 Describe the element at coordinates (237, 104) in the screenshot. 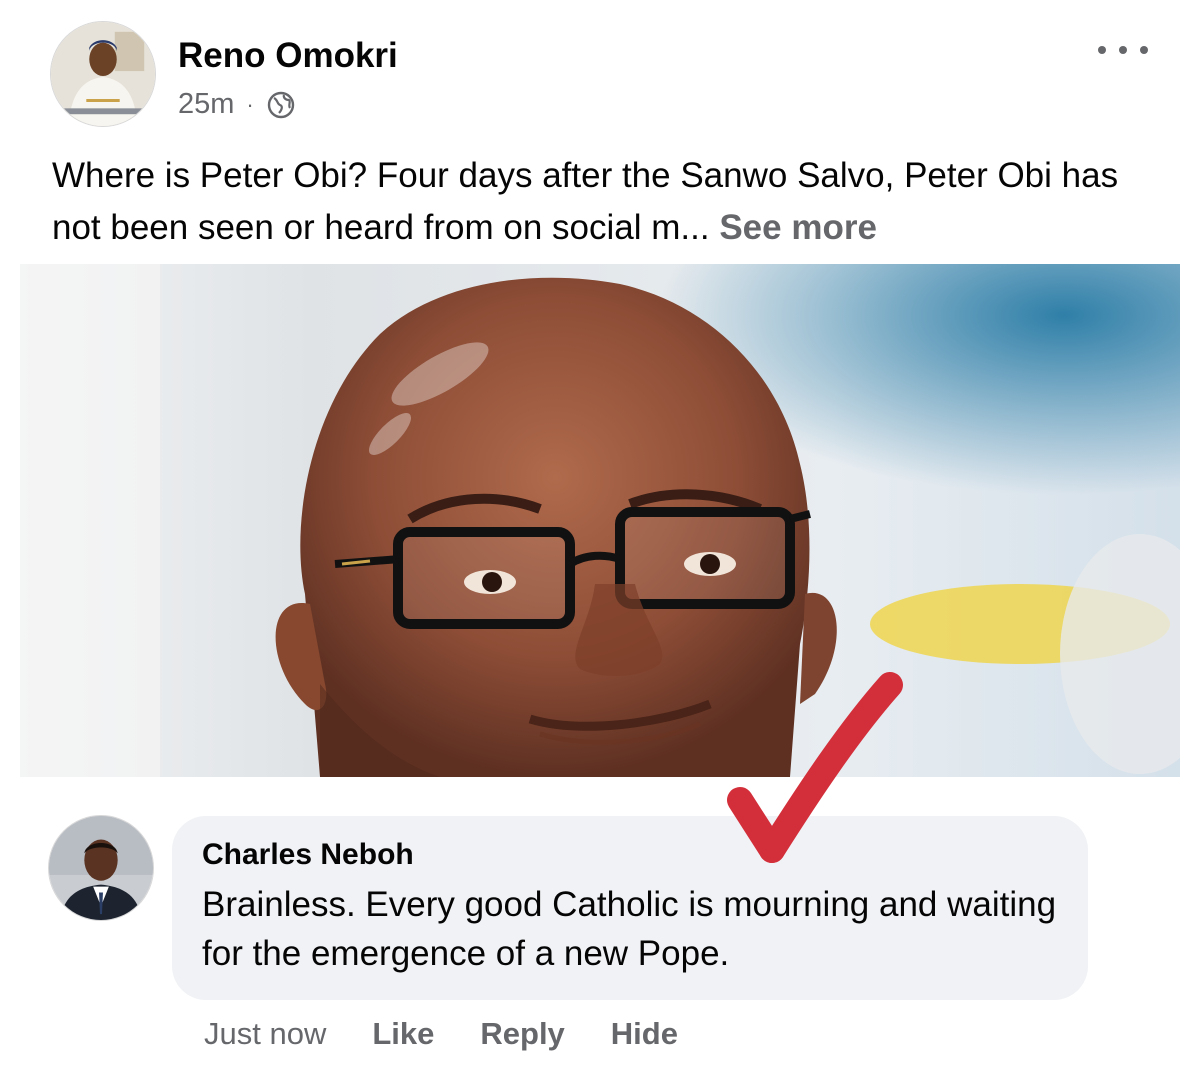

I see `post-meta: 25m ·` at that location.